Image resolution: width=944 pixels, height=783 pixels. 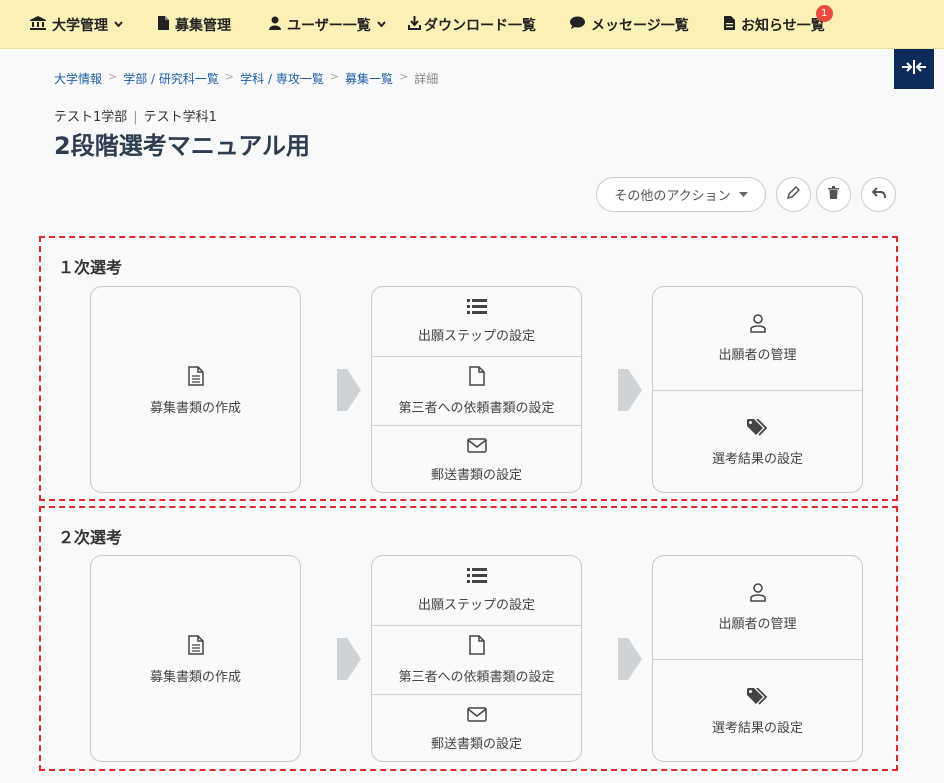 What do you see at coordinates (426, 79) in the screenshot?
I see `breadcrumb-current: 詳細` at bounding box center [426, 79].